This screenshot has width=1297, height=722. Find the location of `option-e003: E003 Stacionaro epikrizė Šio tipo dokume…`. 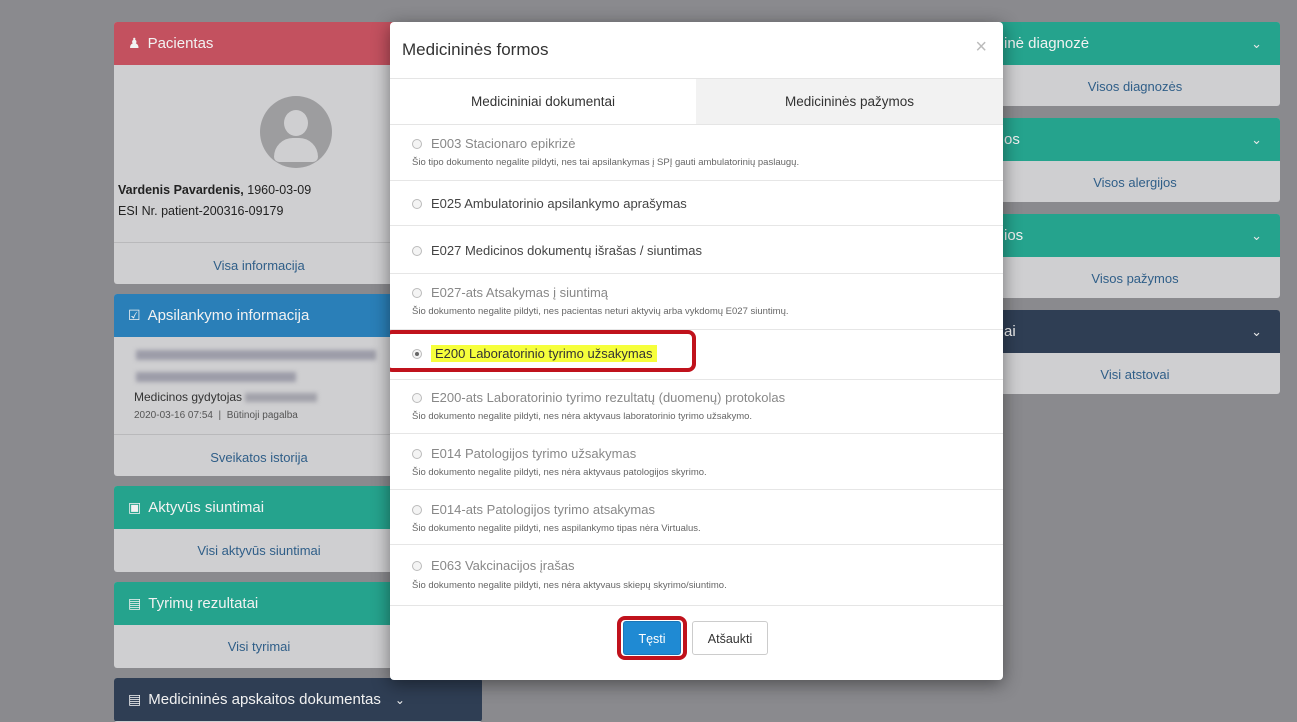

option-e003: E003 Stacionaro epikrizė Šio tipo dokume… is located at coordinates (696, 152).